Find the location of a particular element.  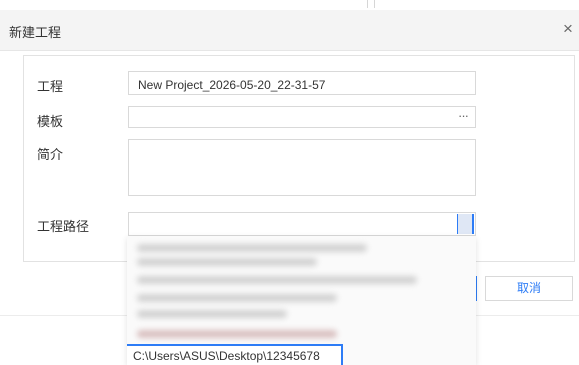

dialog-title-bar: 新建工程 × is located at coordinates (289, 30).